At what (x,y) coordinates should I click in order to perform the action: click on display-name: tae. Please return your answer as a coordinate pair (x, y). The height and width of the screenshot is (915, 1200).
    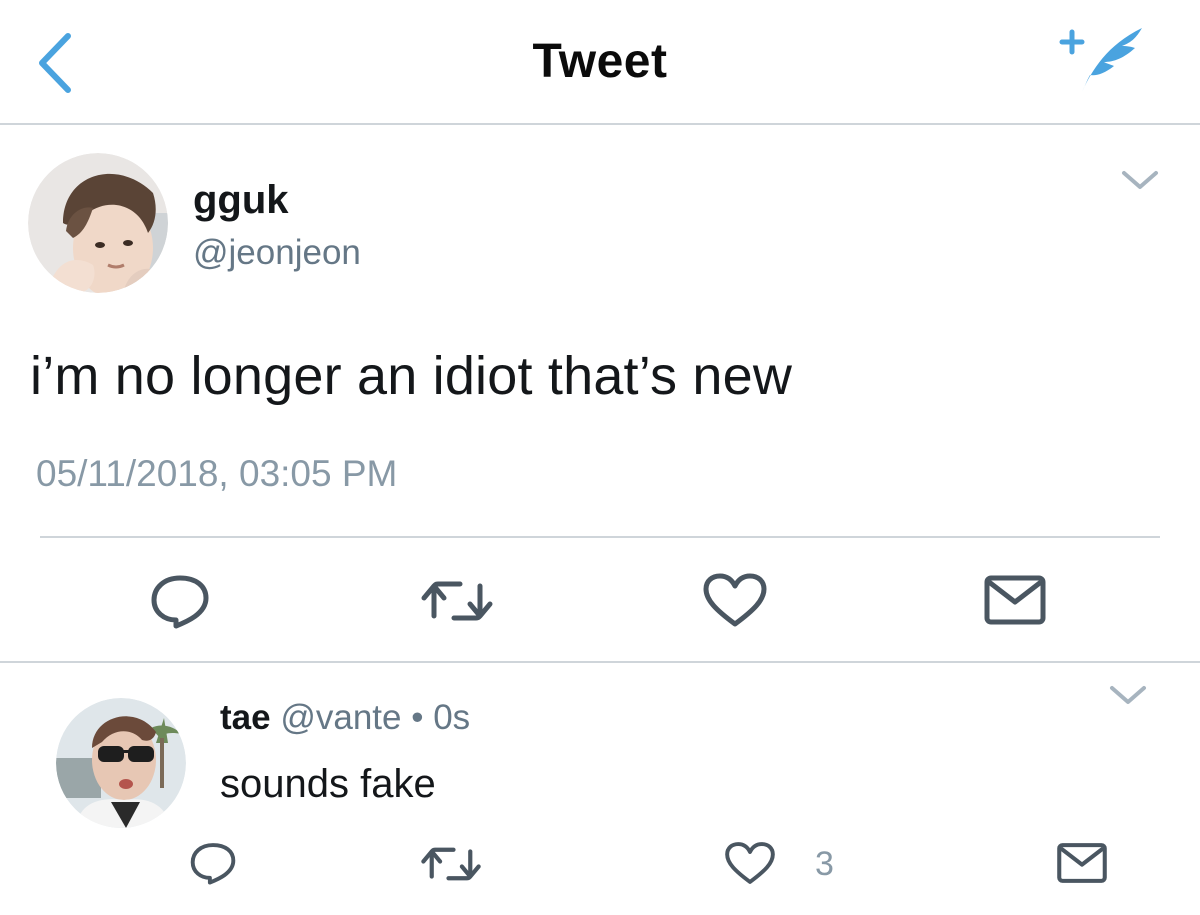
    Looking at the image, I should click on (245, 717).